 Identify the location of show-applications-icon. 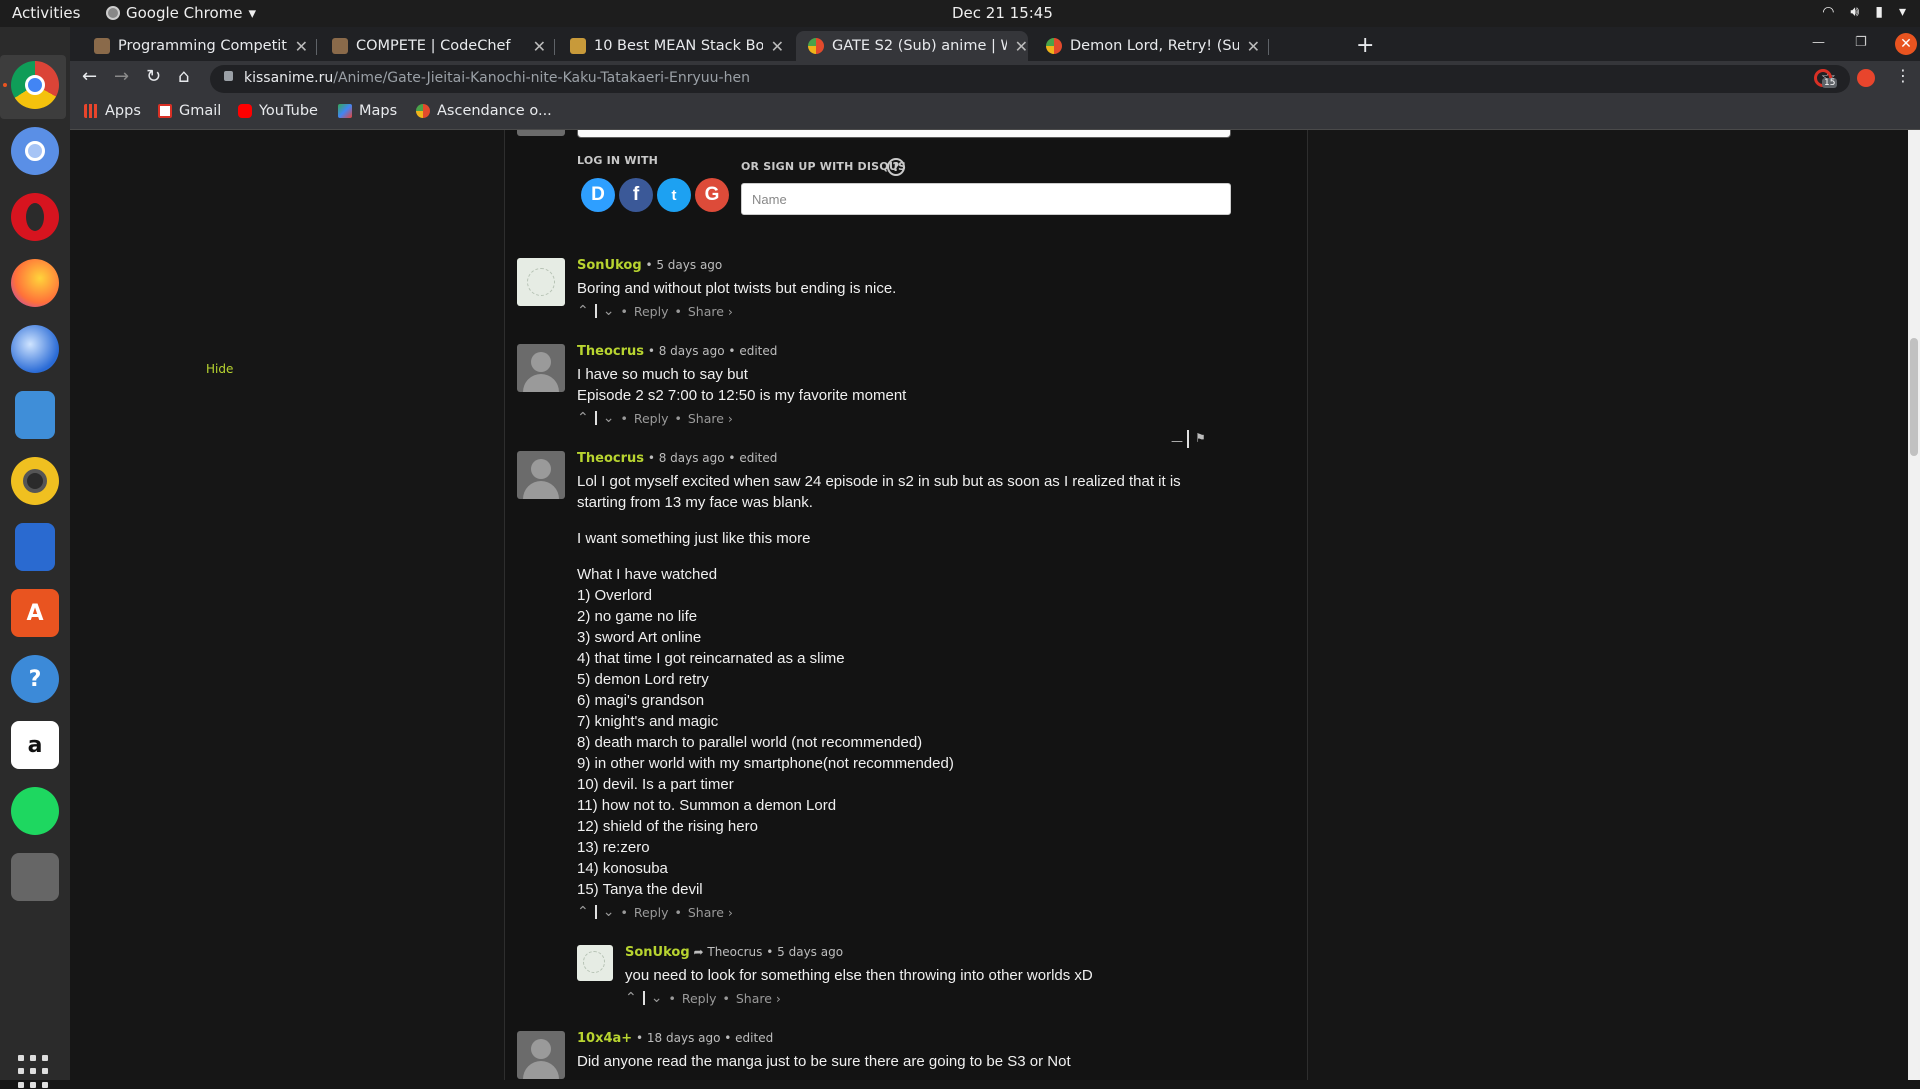
(35, 1072).